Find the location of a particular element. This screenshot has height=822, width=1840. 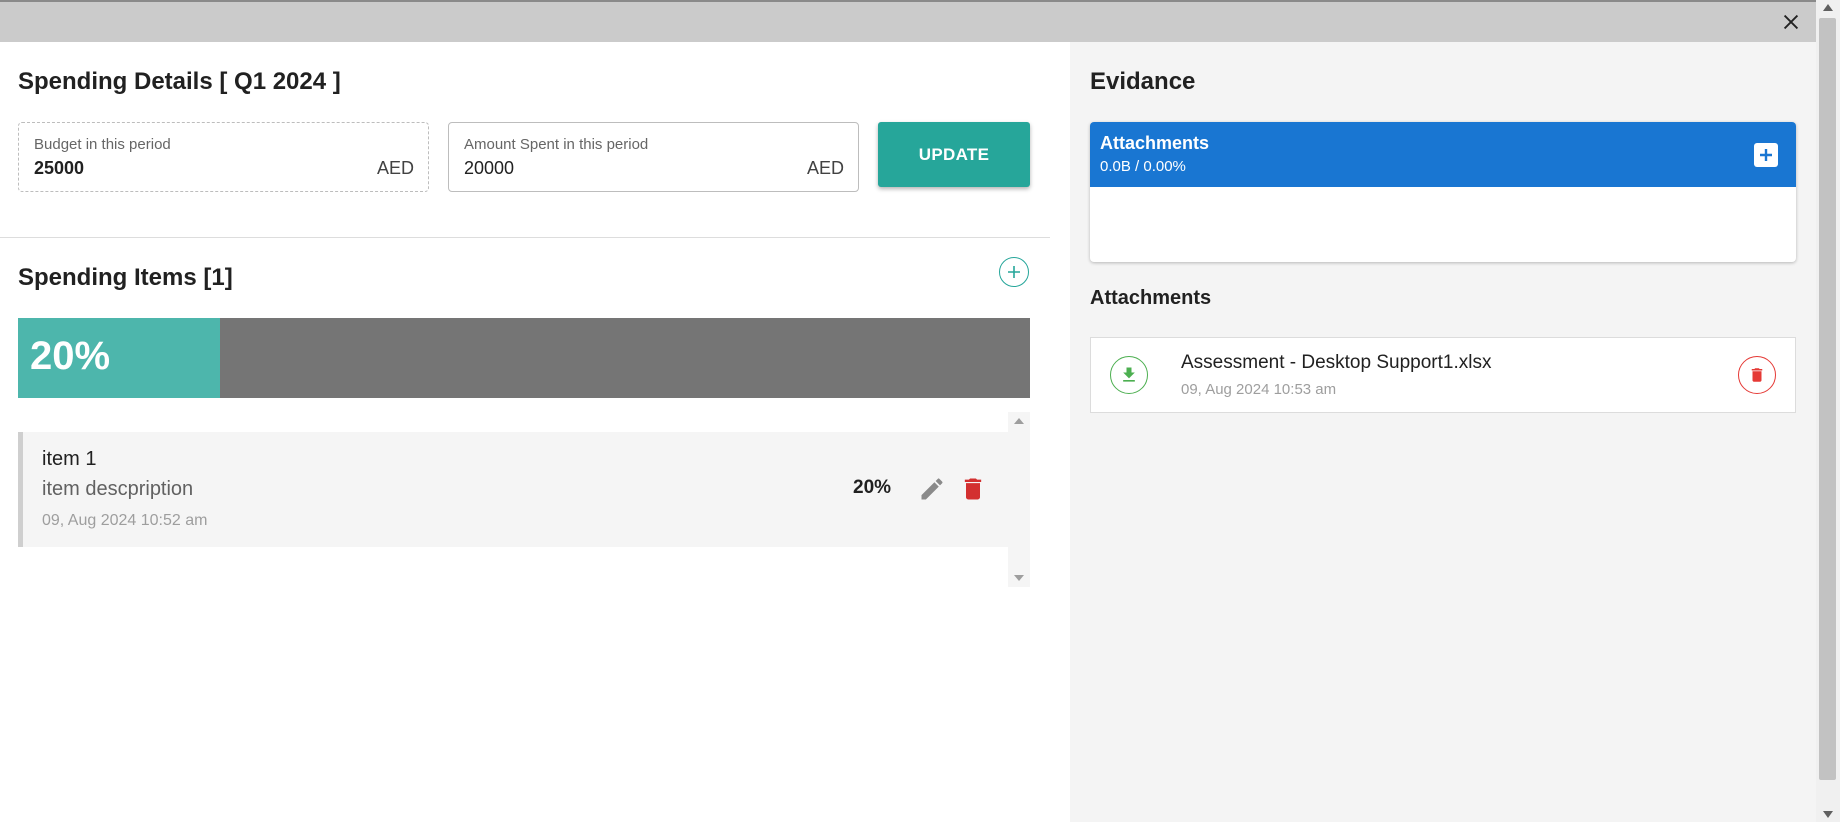

budget-currency: AED is located at coordinates (395, 168).